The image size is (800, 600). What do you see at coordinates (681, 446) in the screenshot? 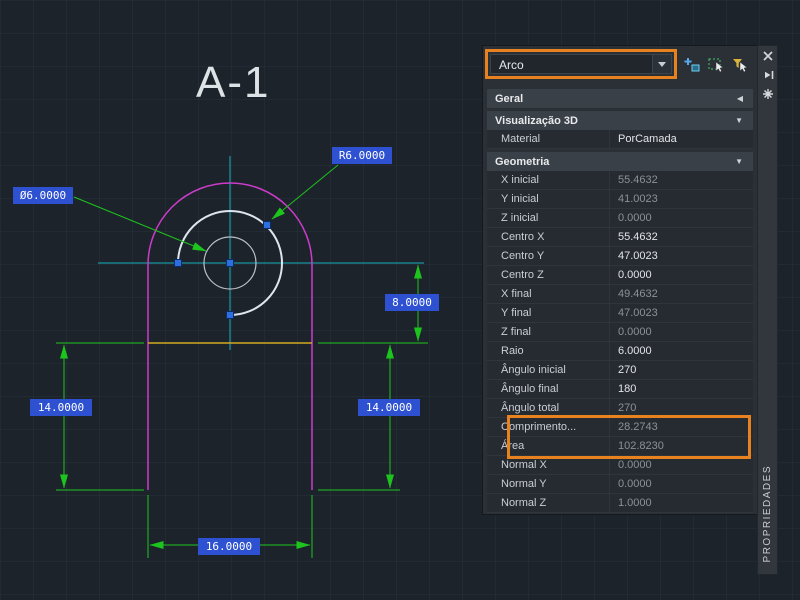
I see `property-value: 102.8230` at bounding box center [681, 446].